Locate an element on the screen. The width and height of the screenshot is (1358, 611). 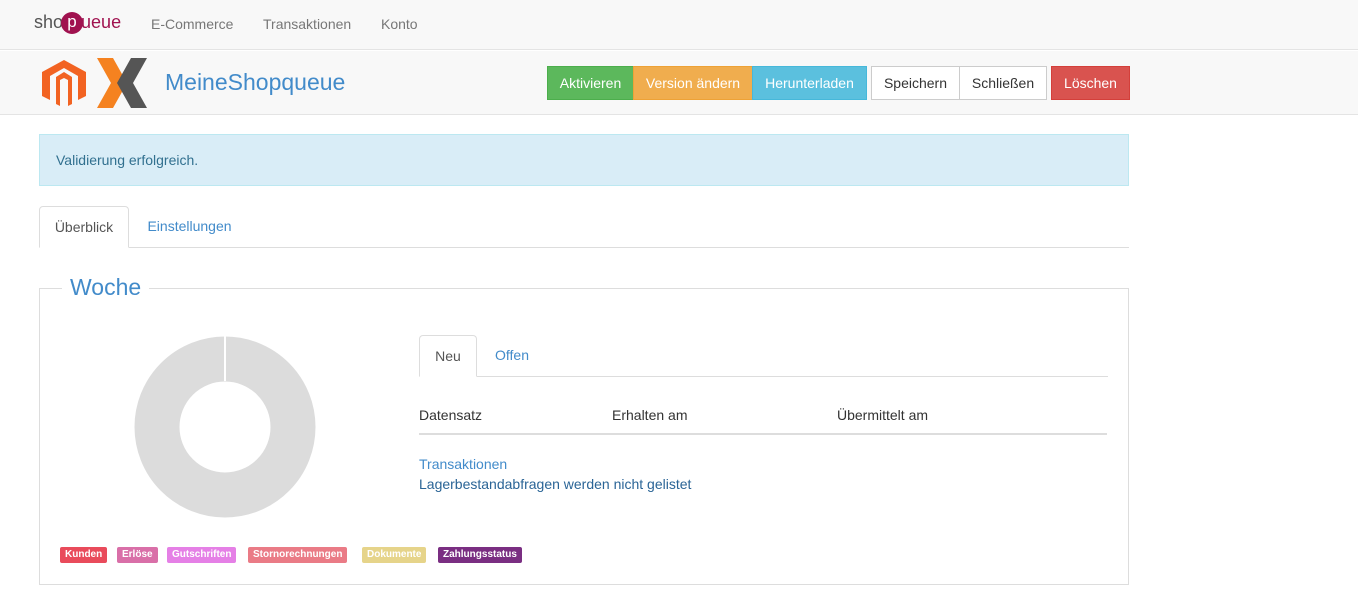
brand-circle-letter: p is located at coordinates (72, 23).